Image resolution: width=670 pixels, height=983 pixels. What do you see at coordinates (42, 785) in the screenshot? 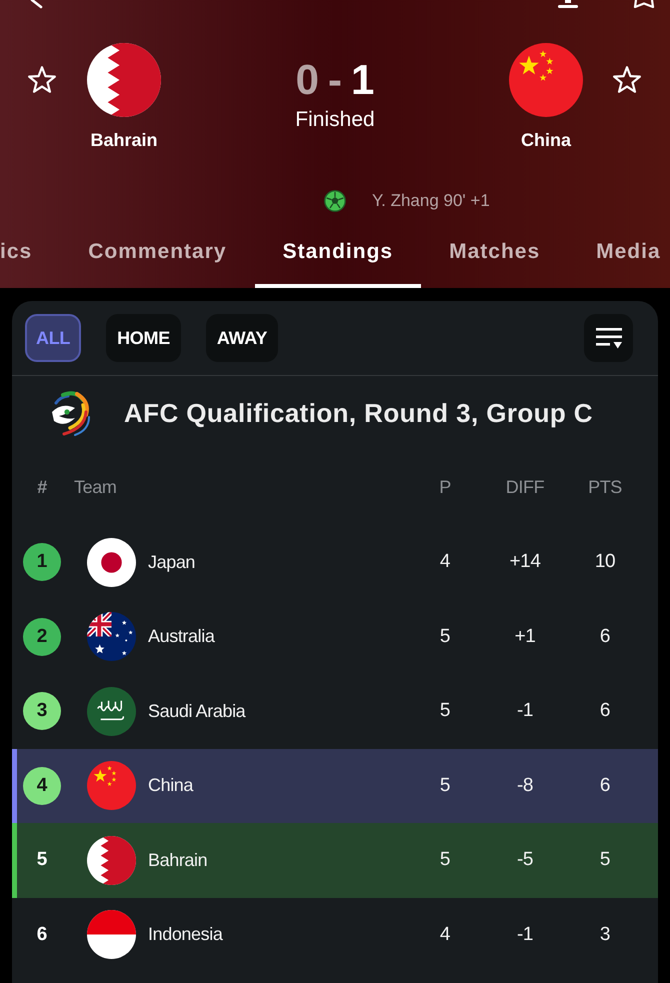
I see `rank-badge: 4` at bounding box center [42, 785].